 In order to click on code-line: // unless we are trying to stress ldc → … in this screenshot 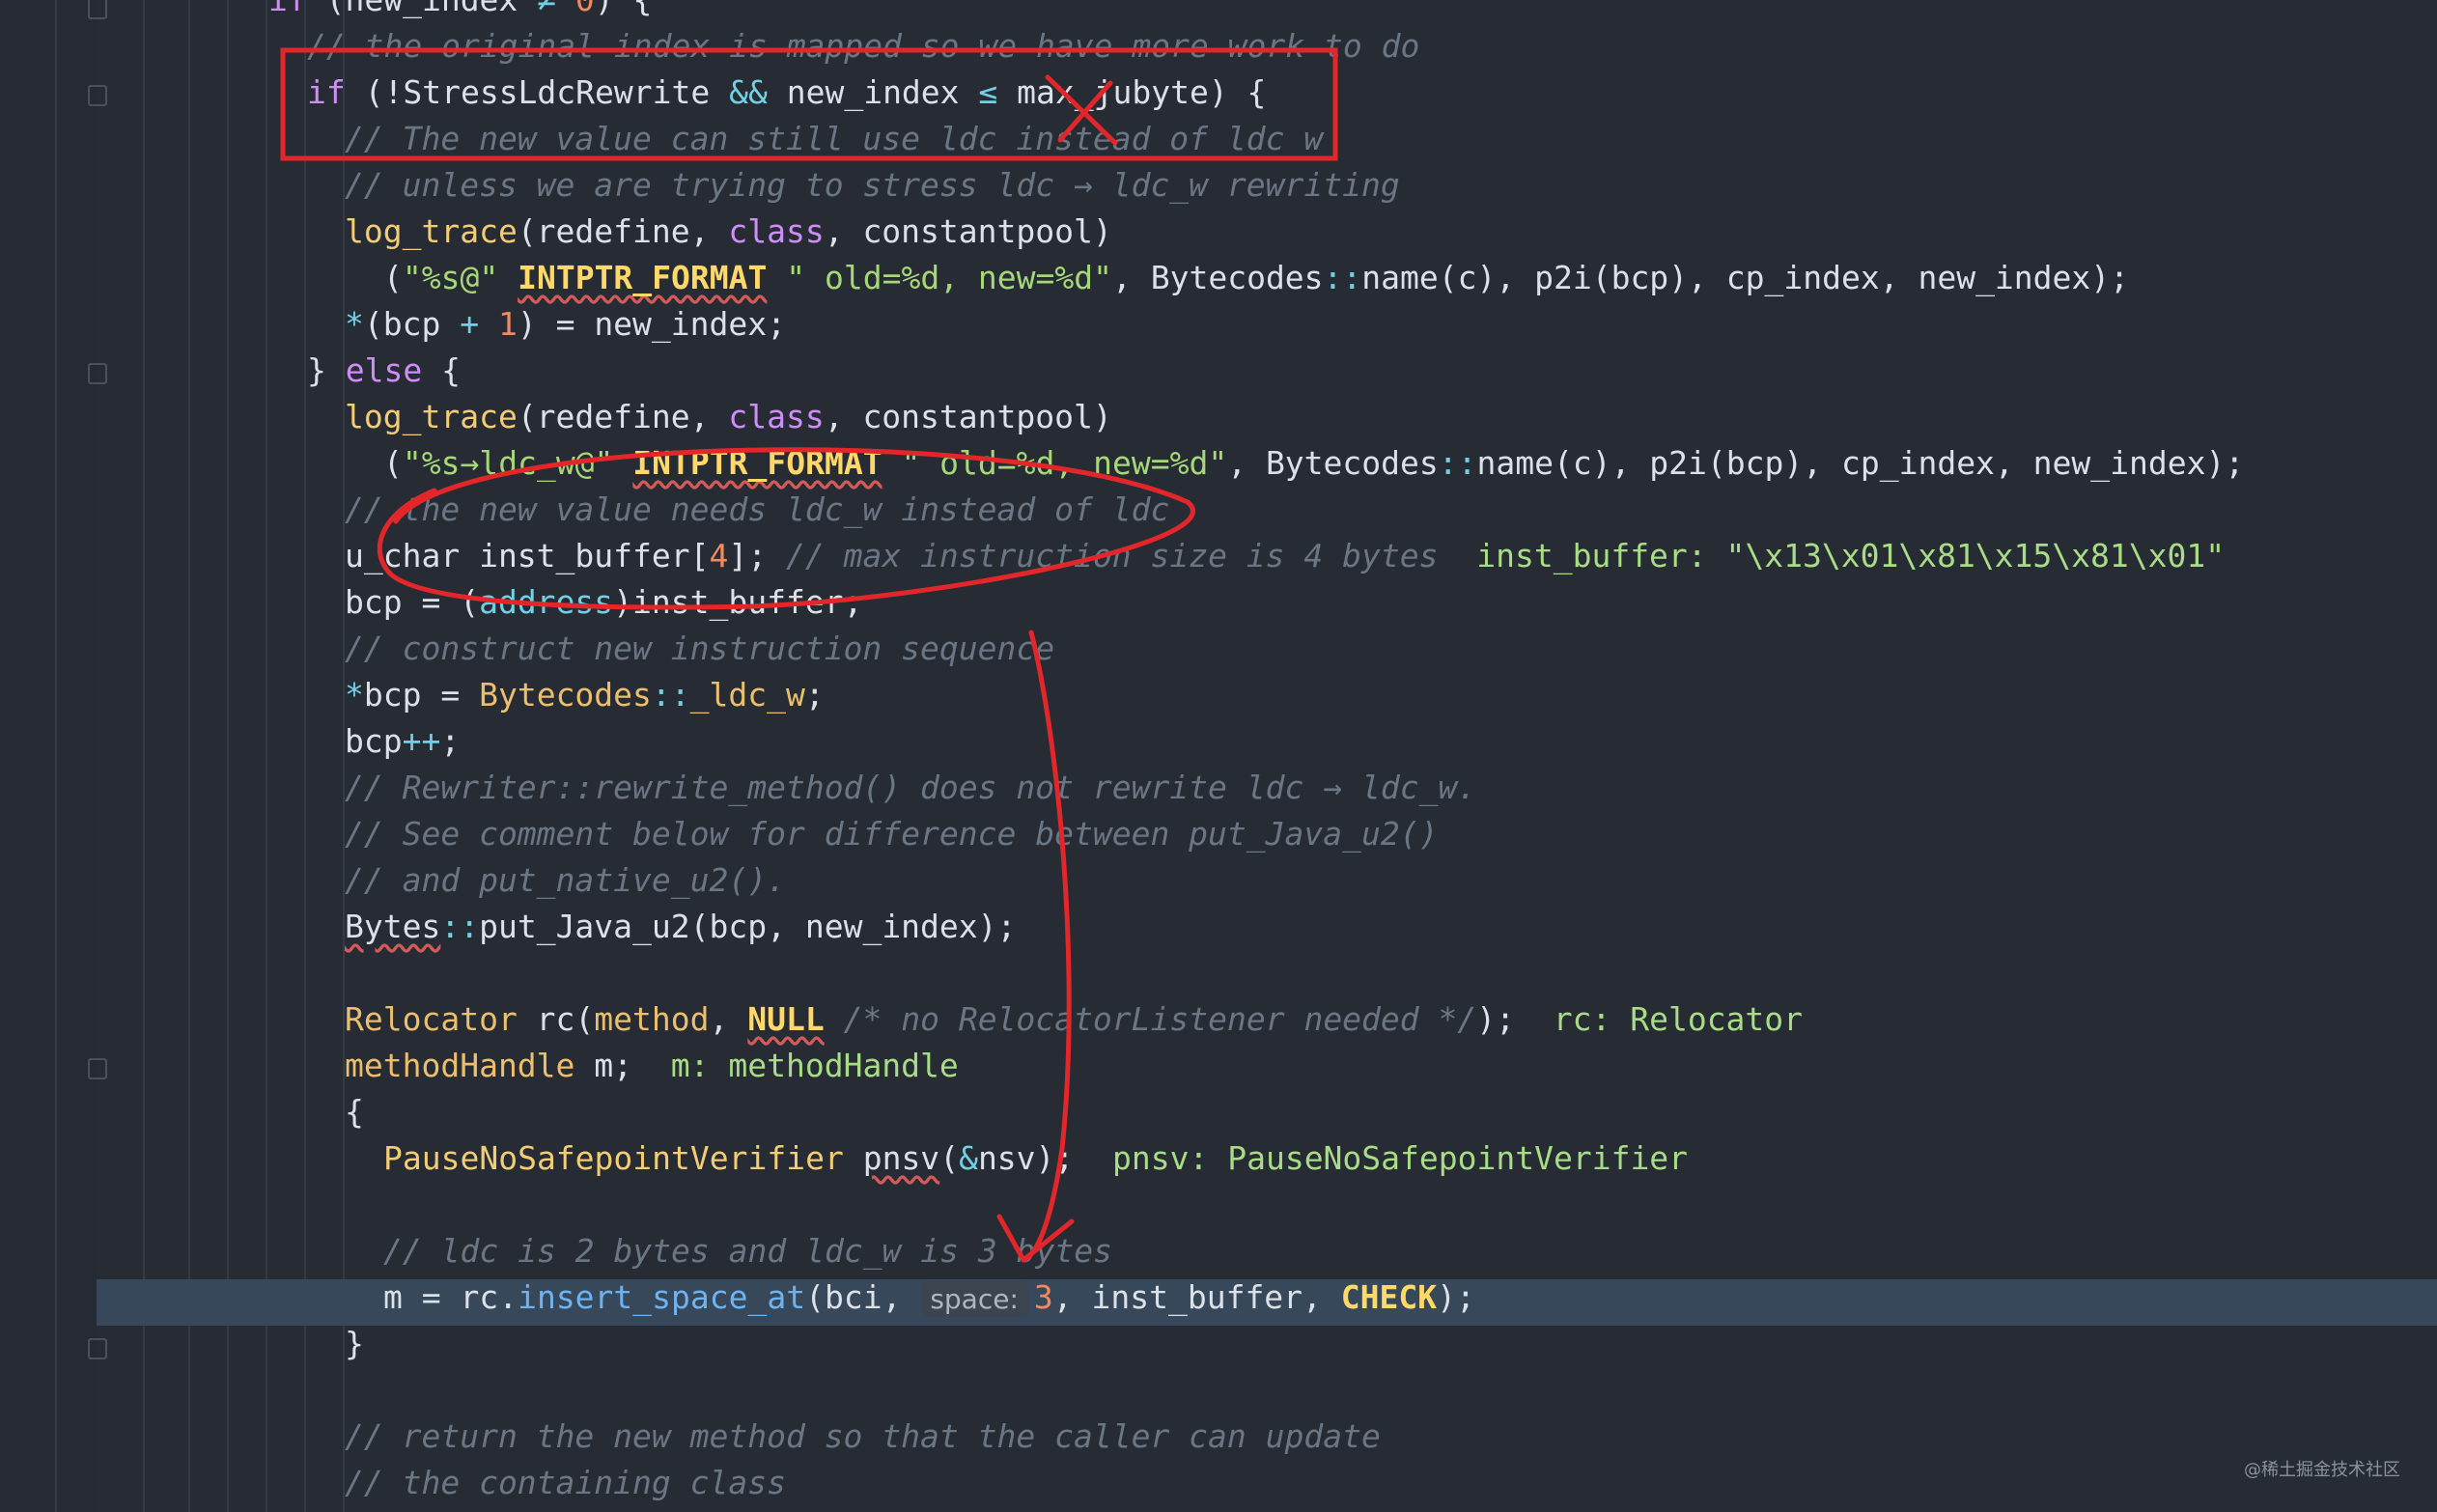, I will do `click(872, 186)`.